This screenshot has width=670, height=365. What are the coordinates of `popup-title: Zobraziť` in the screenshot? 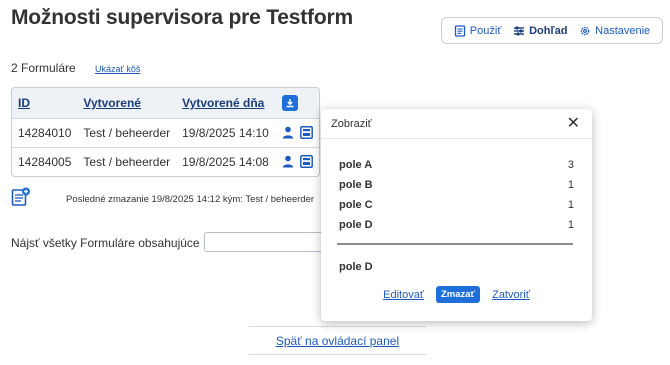 It's located at (351, 123).